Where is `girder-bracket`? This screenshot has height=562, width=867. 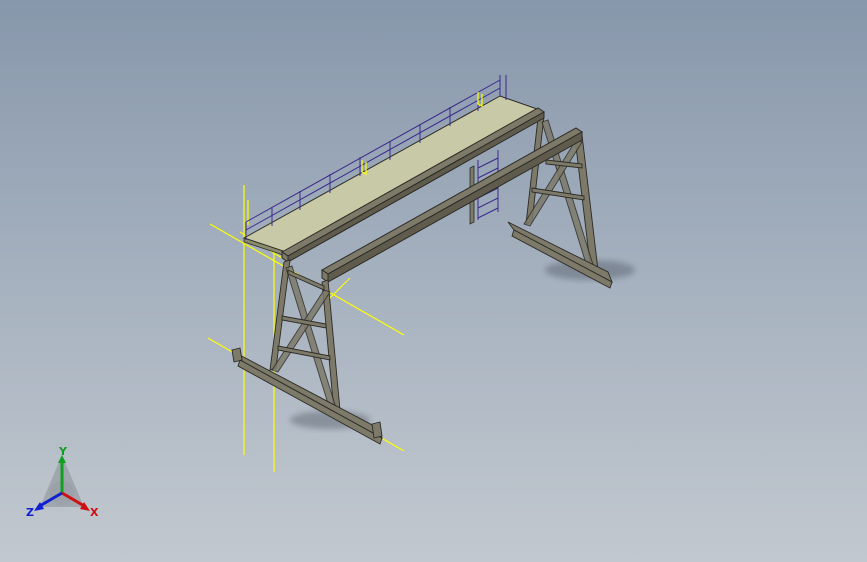
girder-bracket is located at coordinates (340, 288).